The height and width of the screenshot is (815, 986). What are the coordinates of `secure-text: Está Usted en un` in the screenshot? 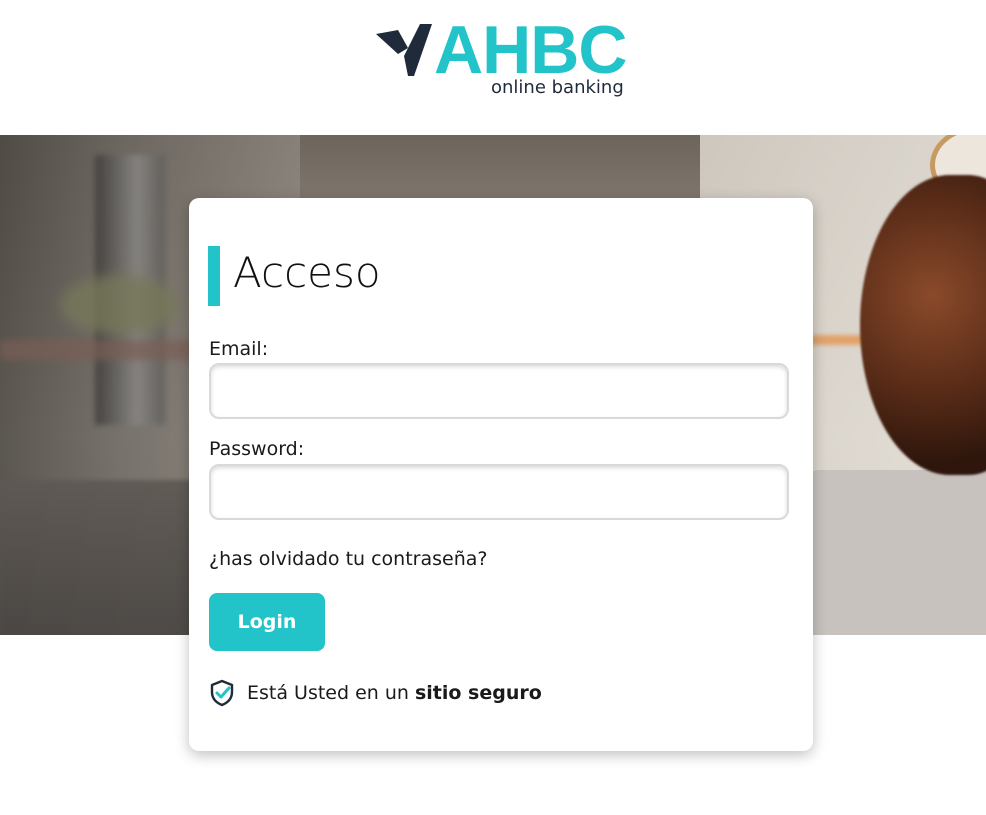 It's located at (328, 693).